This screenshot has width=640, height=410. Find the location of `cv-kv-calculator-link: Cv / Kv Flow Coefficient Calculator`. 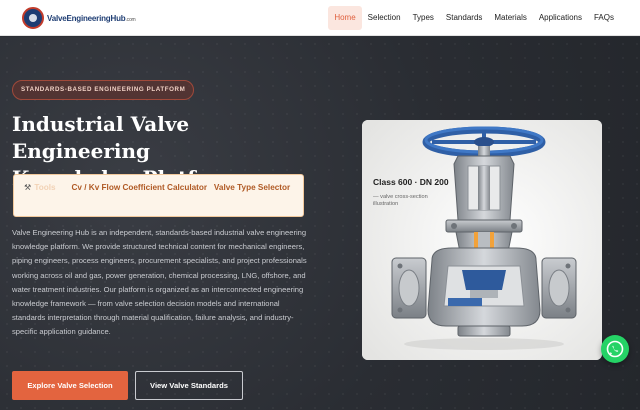

cv-kv-calculator-link: Cv / Kv Flow Coefficient Calculator is located at coordinates (140, 187).